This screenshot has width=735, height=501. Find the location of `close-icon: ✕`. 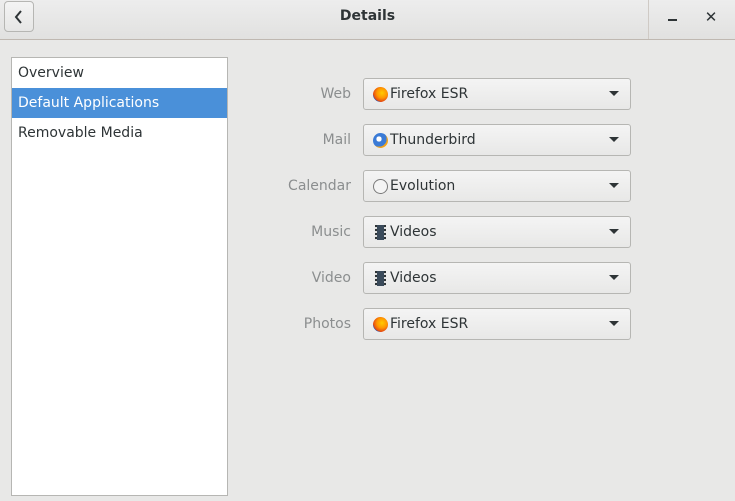

close-icon: ✕ is located at coordinates (711, 16).